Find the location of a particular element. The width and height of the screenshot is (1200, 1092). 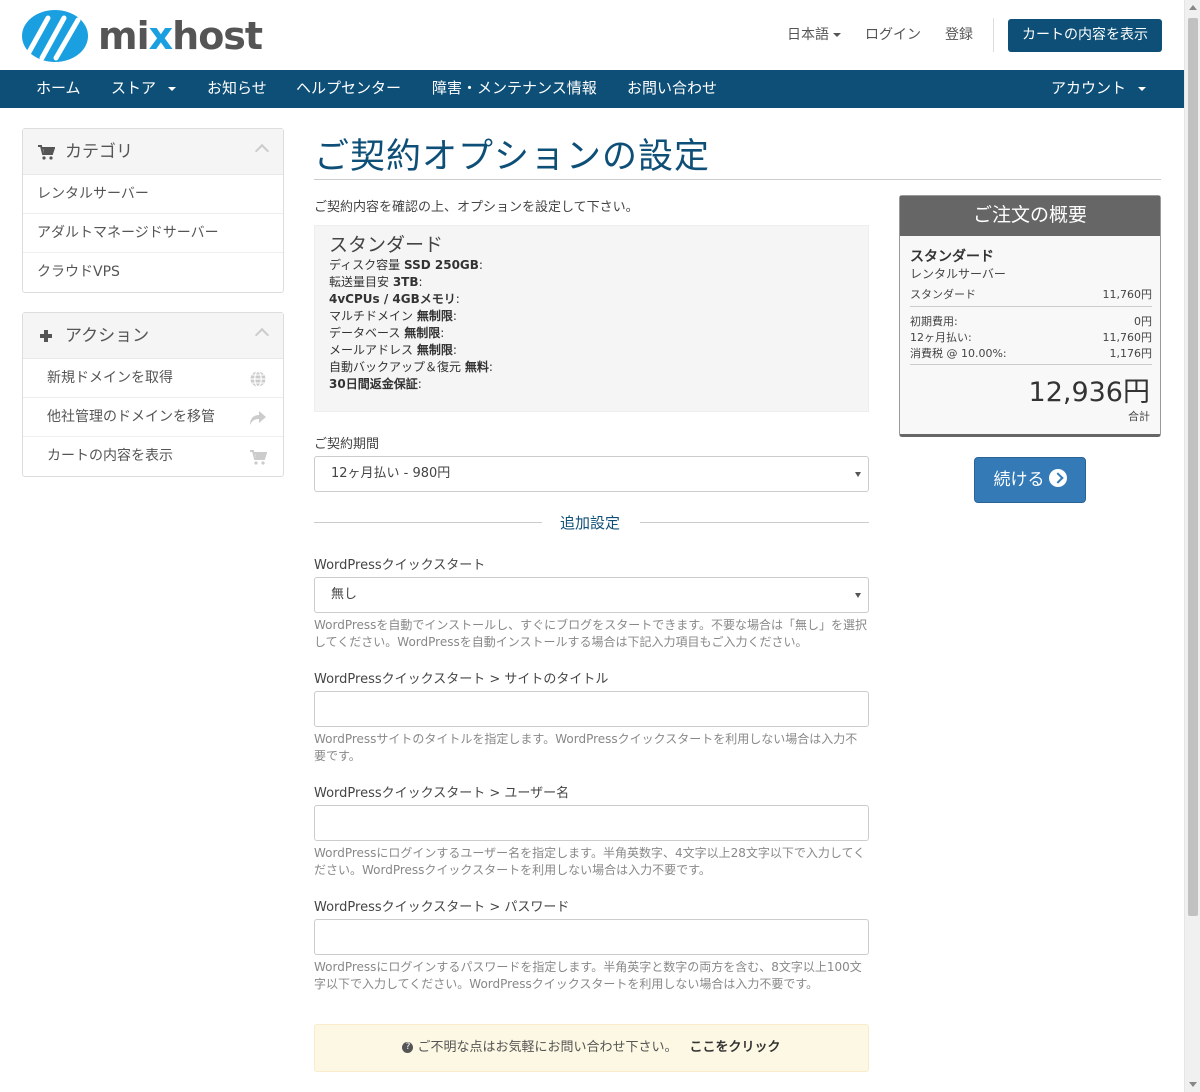

order-summary-title: ご注文の概要 is located at coordinates (1030, 216).